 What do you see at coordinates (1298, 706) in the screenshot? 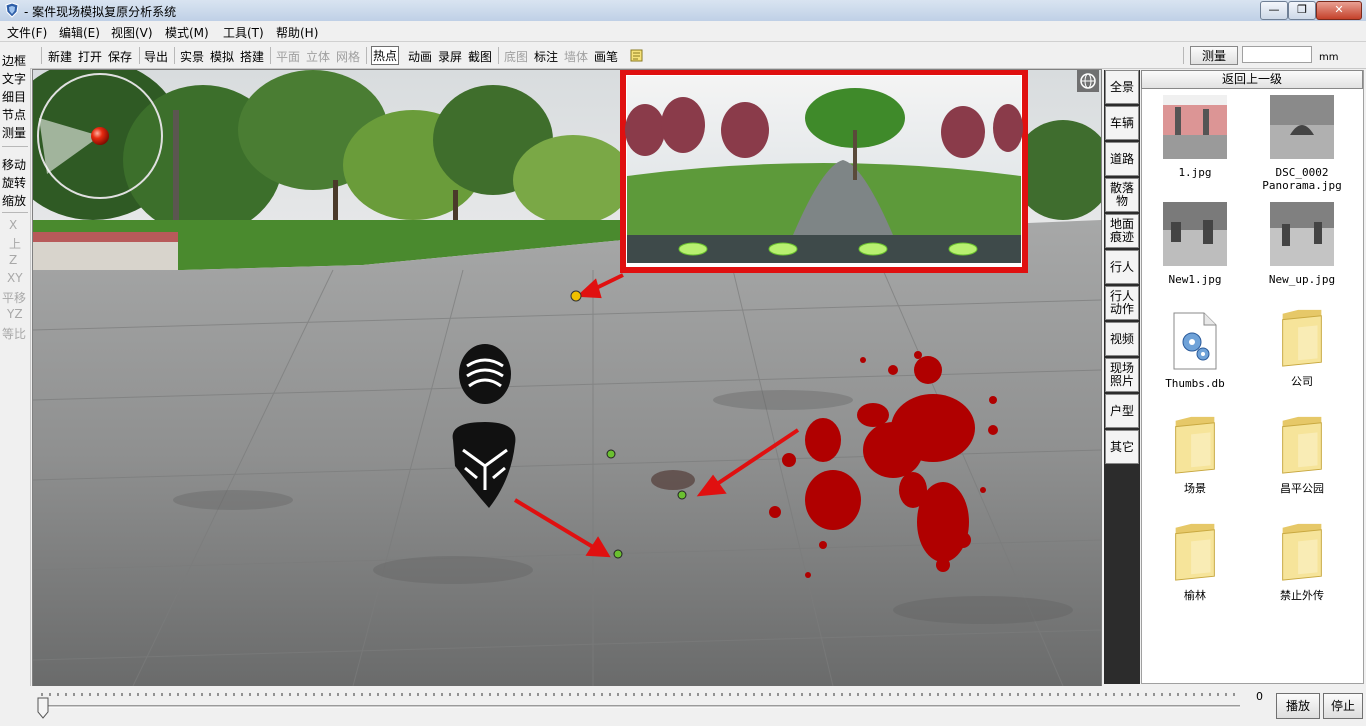
I see `play-button: 播放` at bounding box center [1298, 706].